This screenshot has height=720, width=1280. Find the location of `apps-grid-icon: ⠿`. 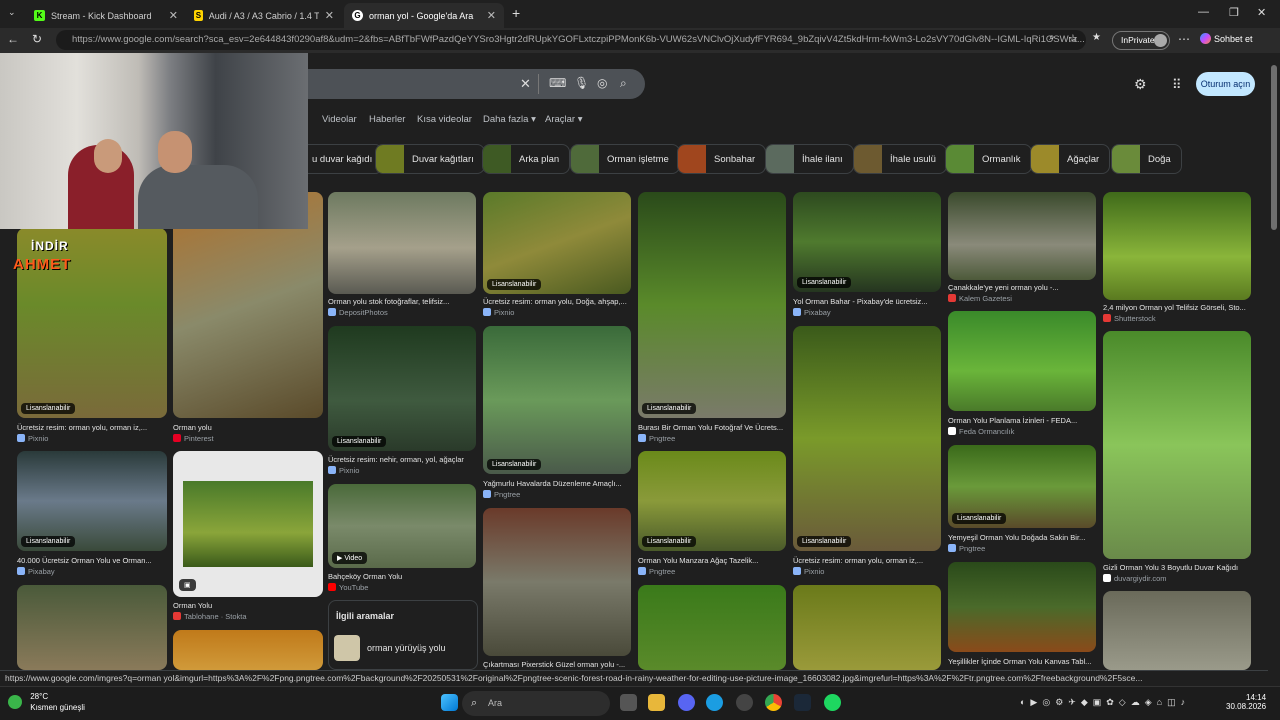

apps-grid-icon: ⠿ is located at coordinates (1177, 85).